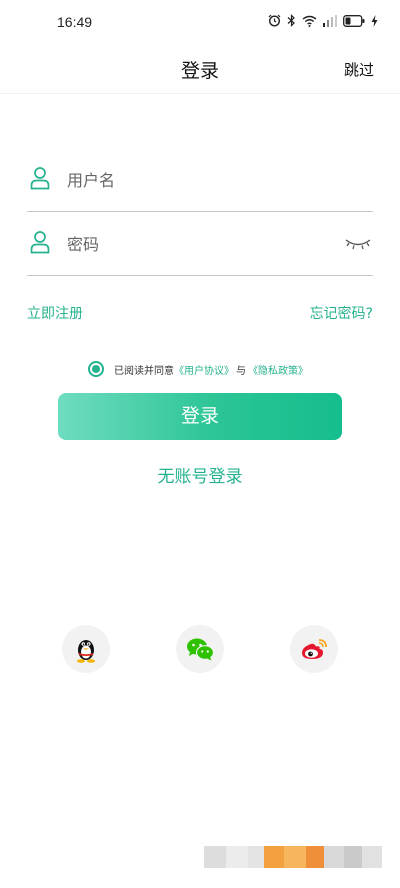 The image size is (400, 888). I want to click on username-row, so click(200, 180).